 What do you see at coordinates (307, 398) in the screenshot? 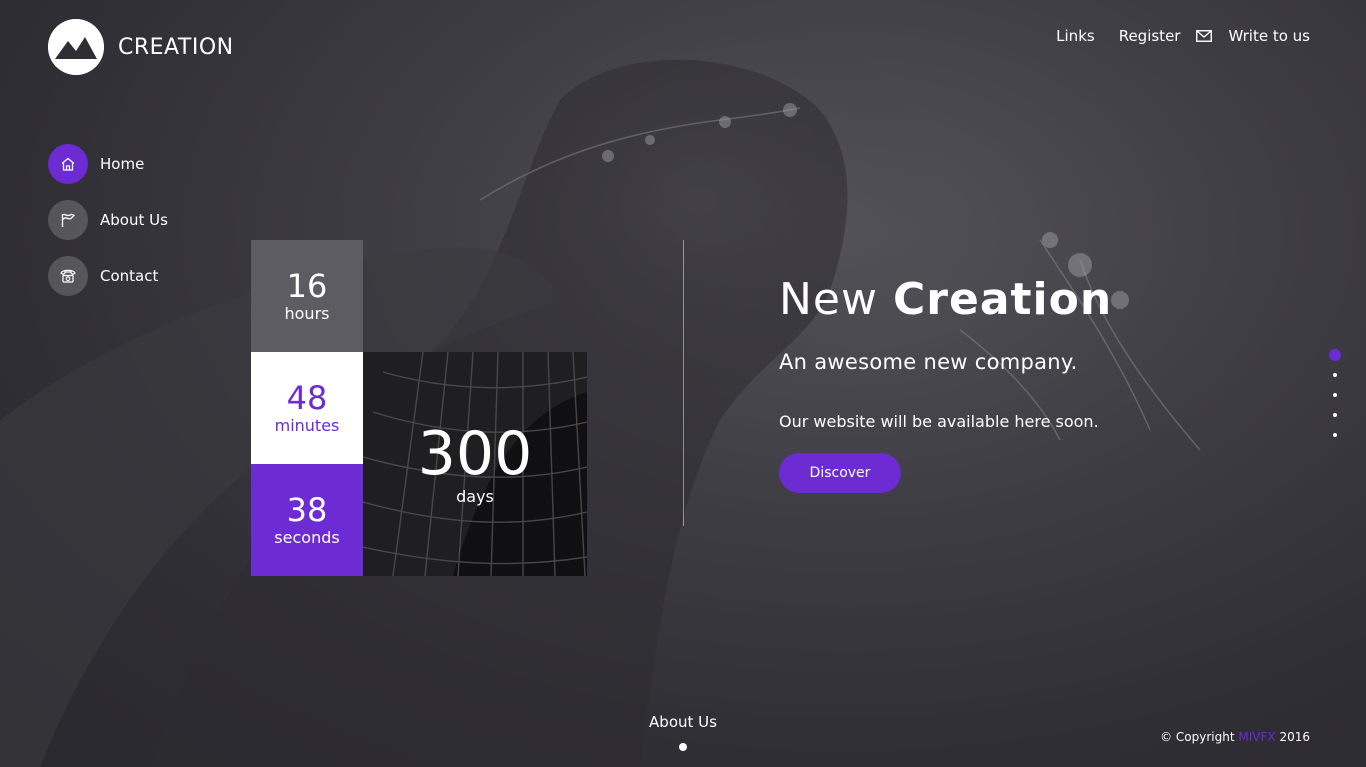
I see `minutes-value: 48` at bounding box center [307, 398].